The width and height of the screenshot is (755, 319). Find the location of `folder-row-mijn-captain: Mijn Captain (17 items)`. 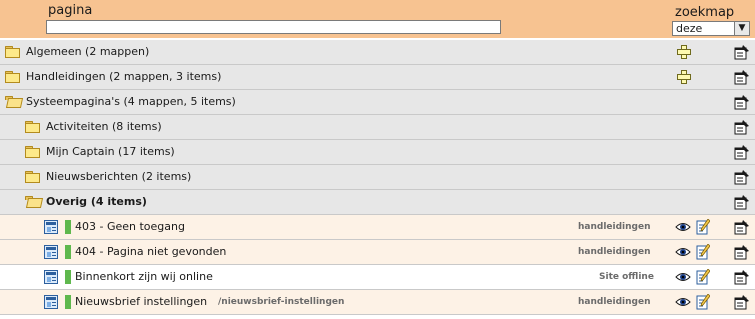

folder-row-mijn-captain: Mijn Captain (17 items) is located at coordinates (377, 152).